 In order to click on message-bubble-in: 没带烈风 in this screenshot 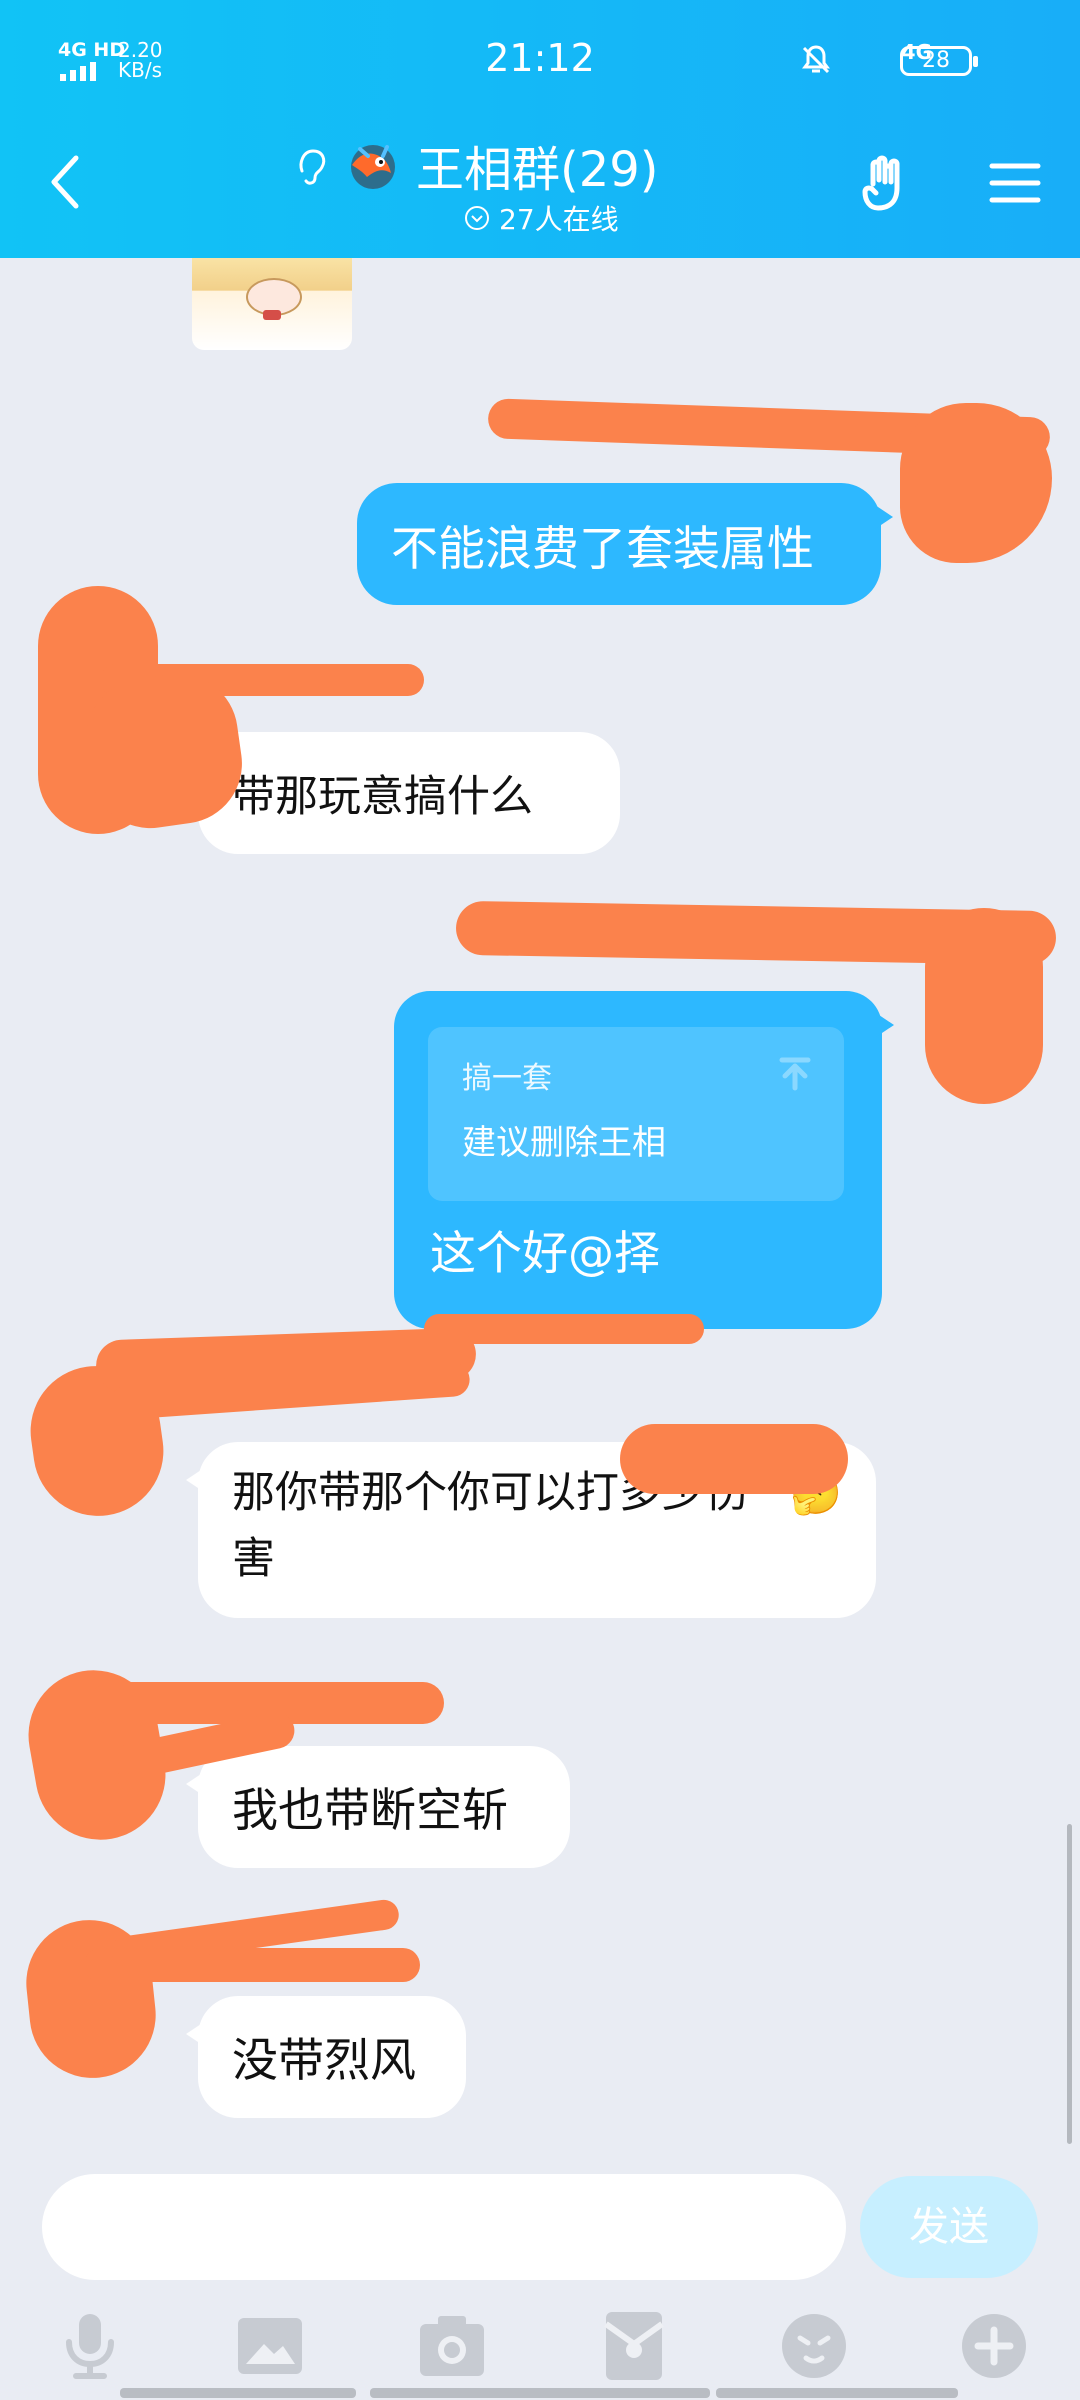, I will do `click(326, 2057)`.